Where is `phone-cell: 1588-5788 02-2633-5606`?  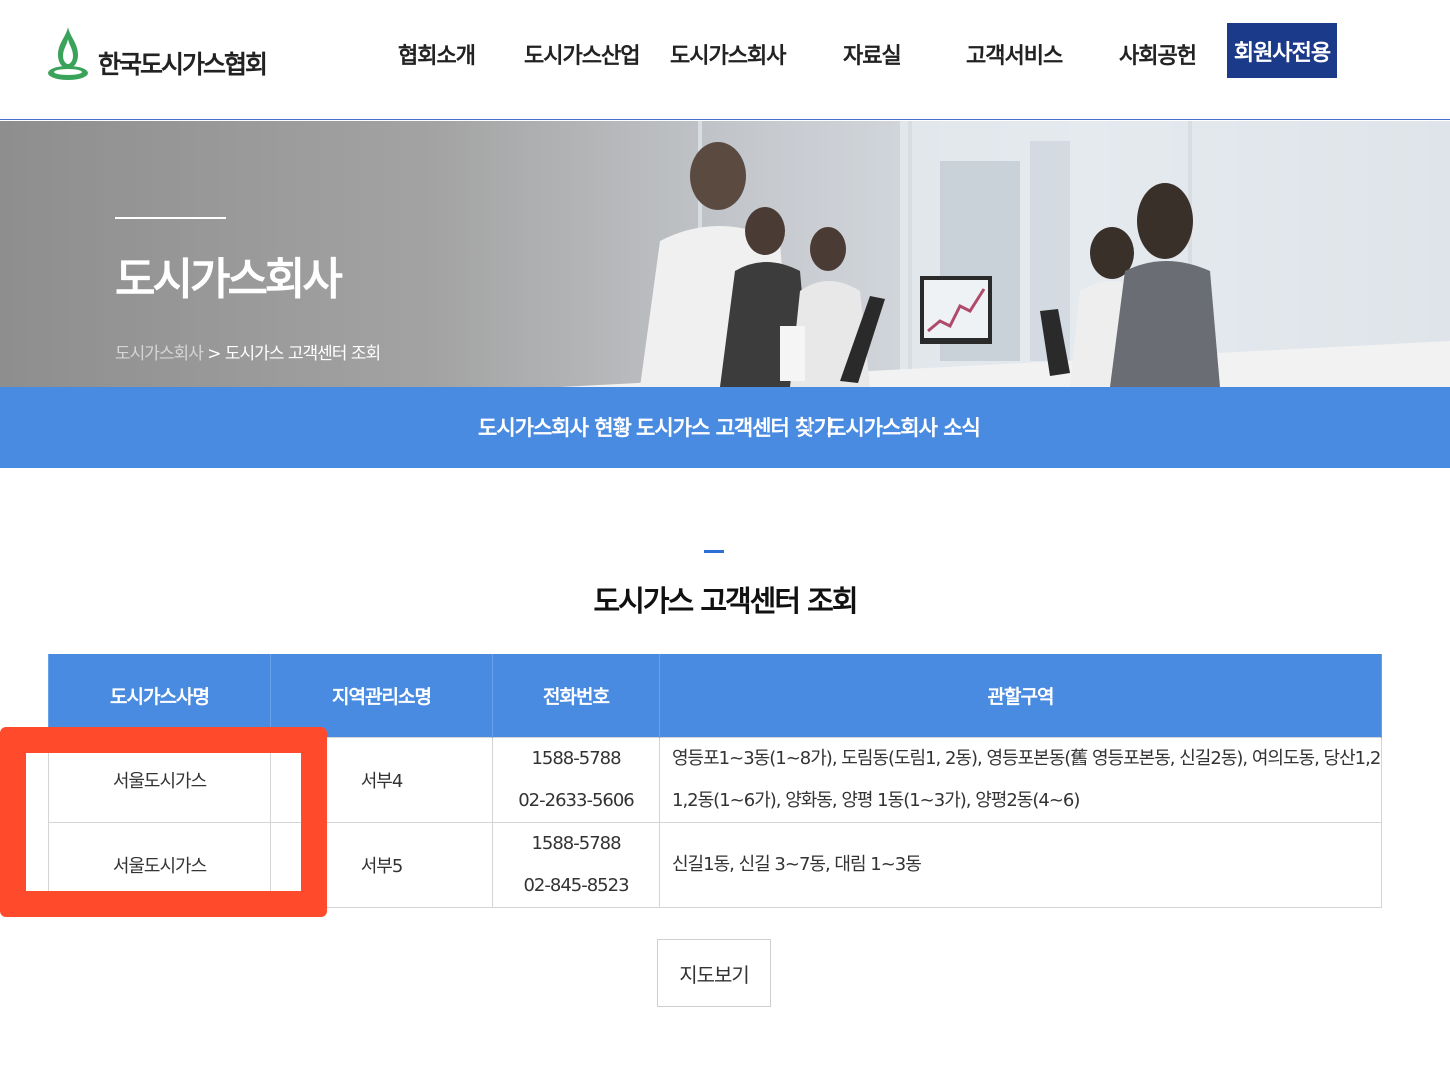
phone-cell: 1588-5788 02-2633-5606 is located at coordinates (576, 779).